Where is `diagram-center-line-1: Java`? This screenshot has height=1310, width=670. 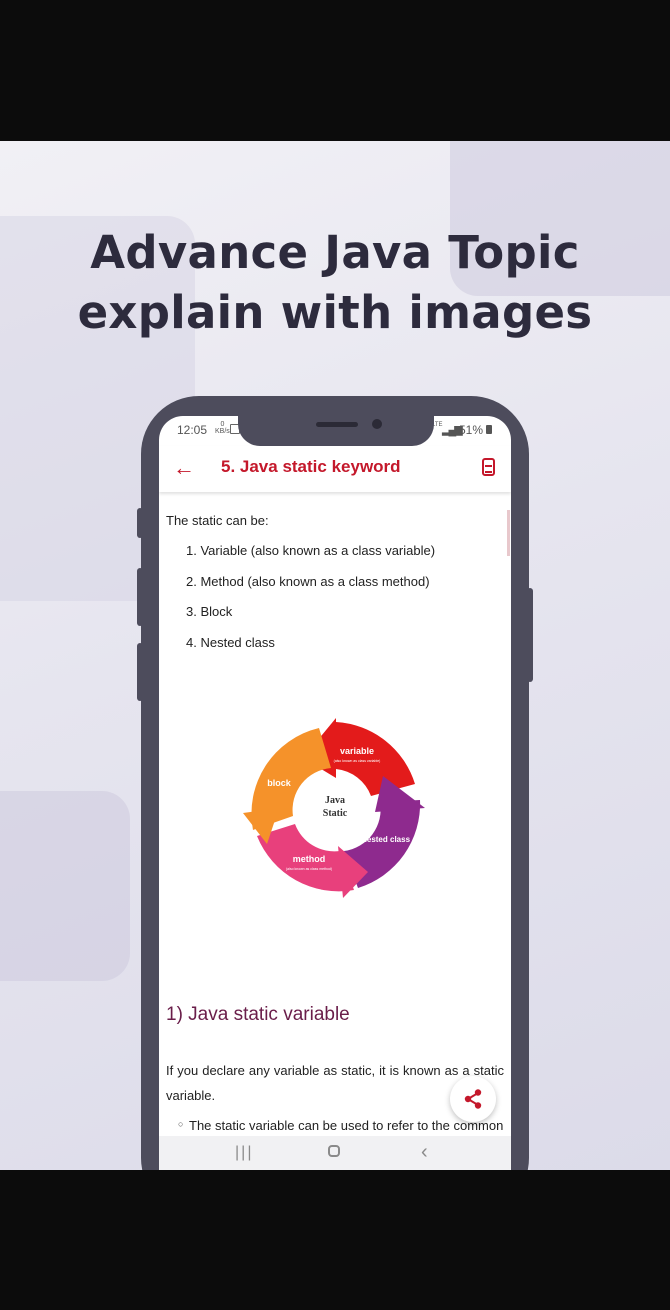
diagram-center-line-1: Java is located at coordinates (335, 800).